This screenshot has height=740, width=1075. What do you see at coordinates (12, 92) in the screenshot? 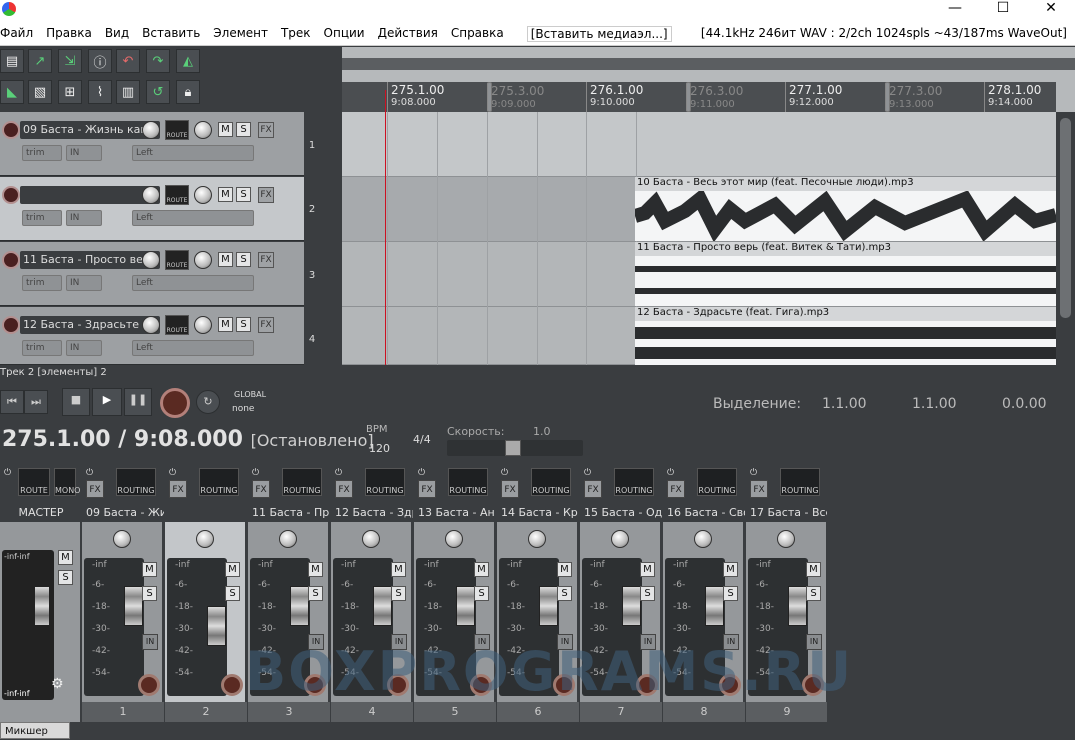
I see `grid-icon: ◣` at bounding box center [12, 92].